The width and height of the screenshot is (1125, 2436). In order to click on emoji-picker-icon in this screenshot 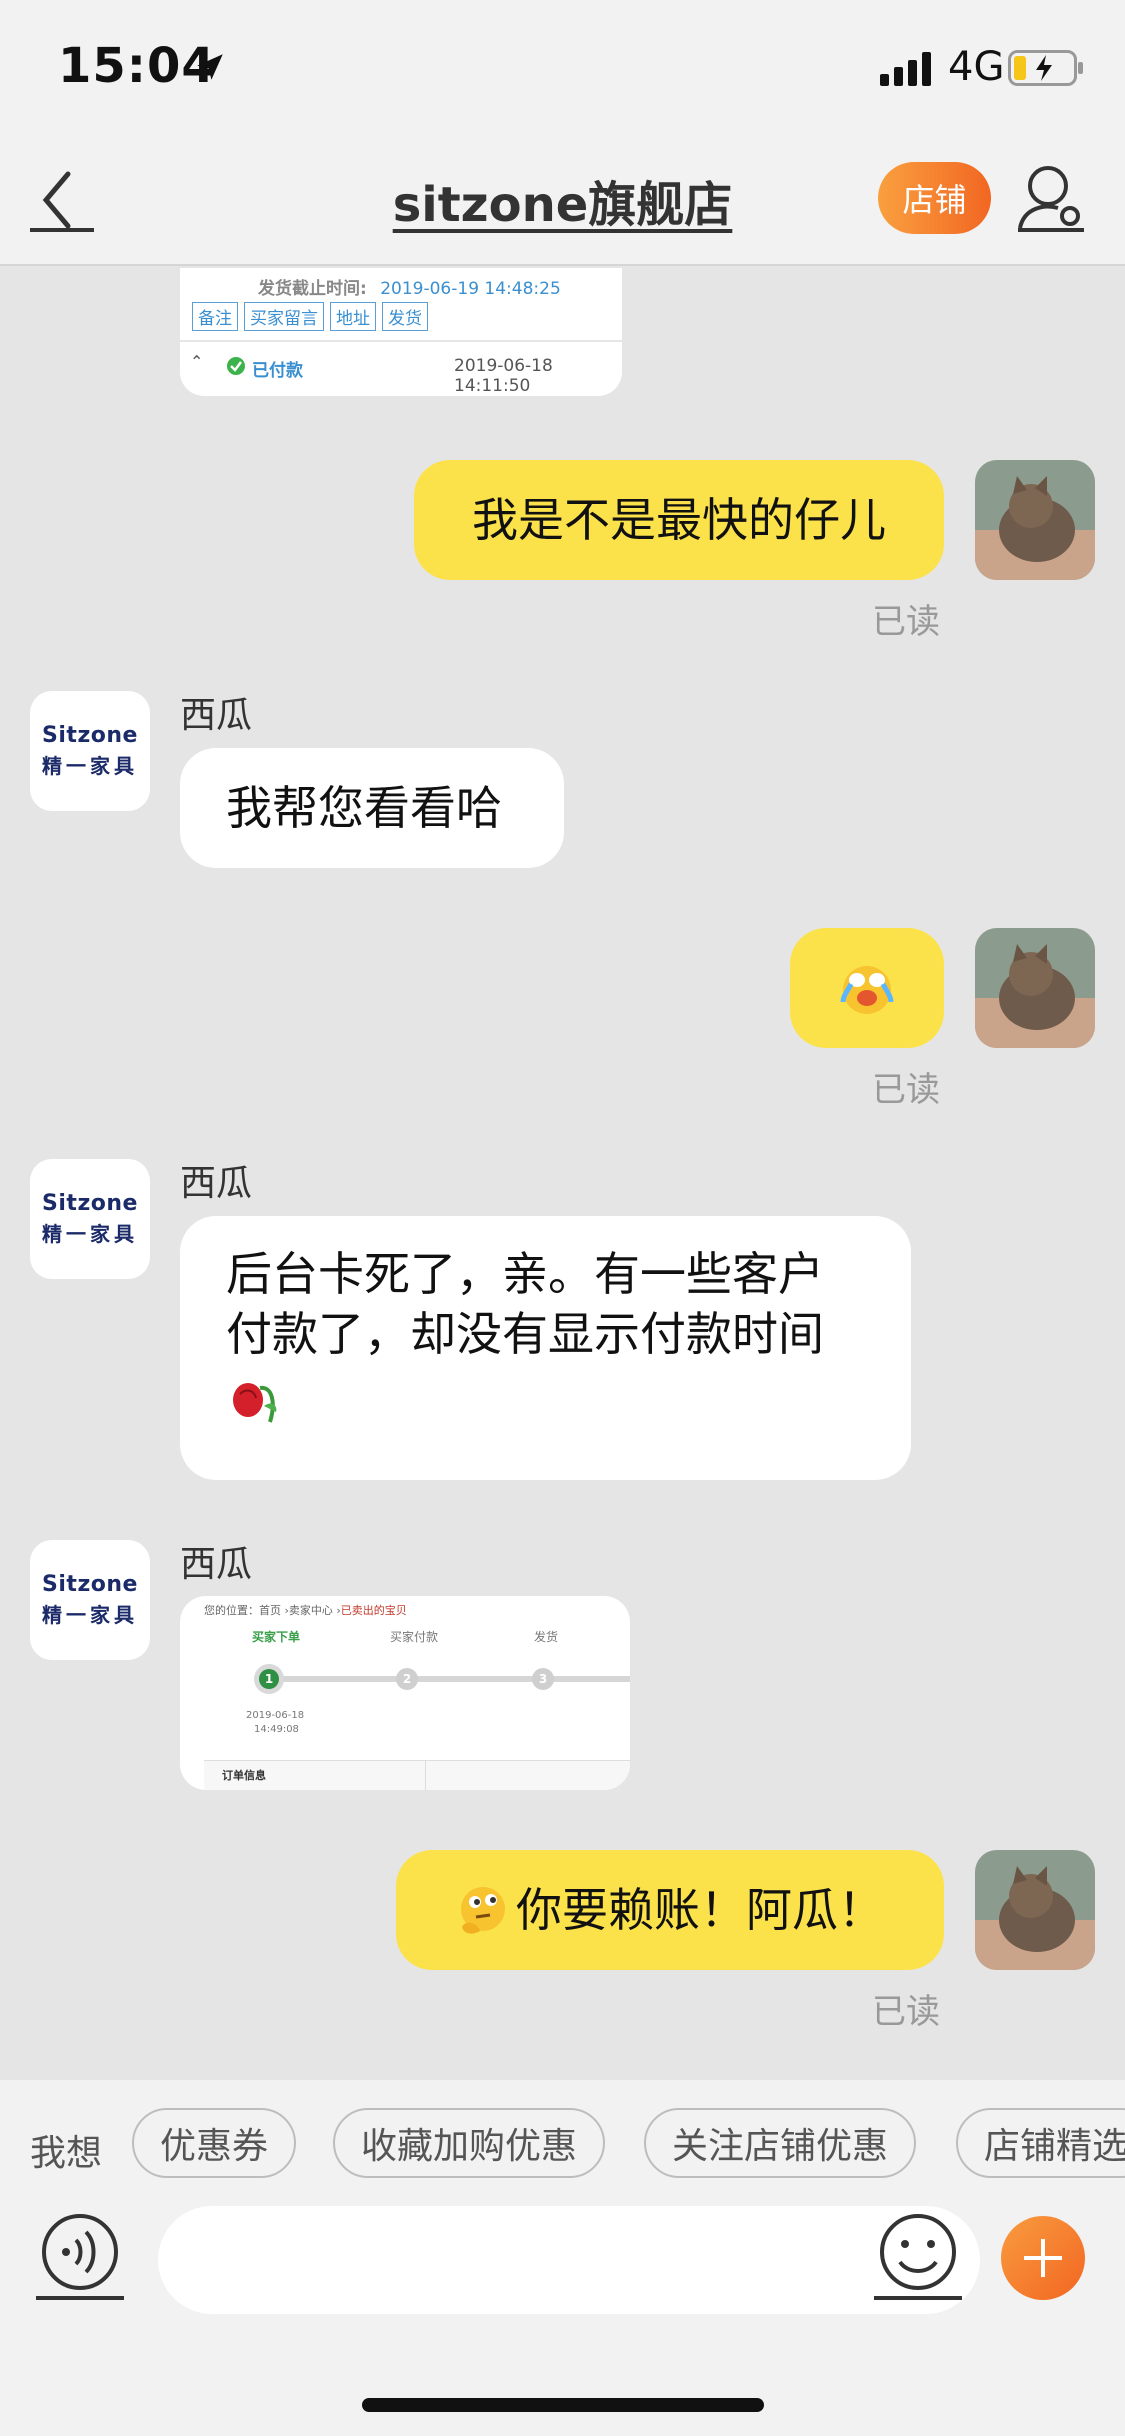, I will do `click(918, 2256)`.